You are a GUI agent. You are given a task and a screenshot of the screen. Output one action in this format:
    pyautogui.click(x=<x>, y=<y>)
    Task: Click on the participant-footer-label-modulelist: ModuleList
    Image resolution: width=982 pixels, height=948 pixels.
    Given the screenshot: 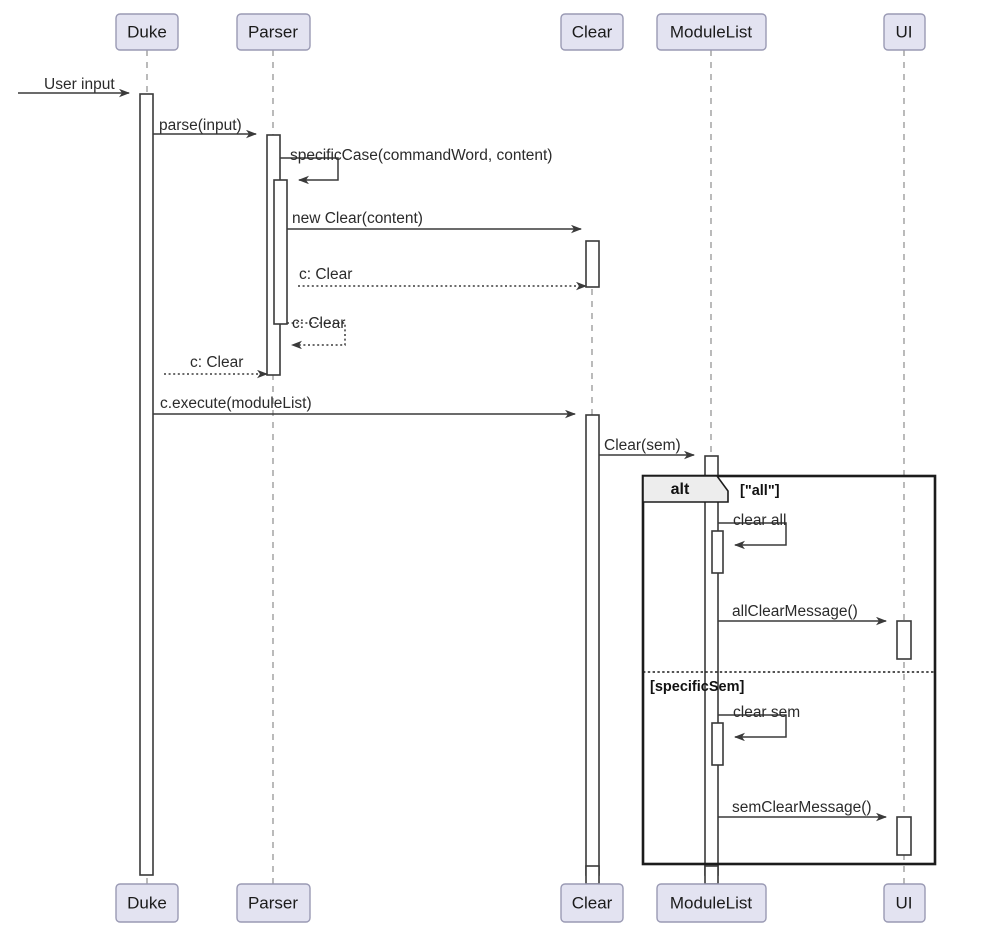 What is the action you would take?
    pyautogui.click(x=711, y=902)
    